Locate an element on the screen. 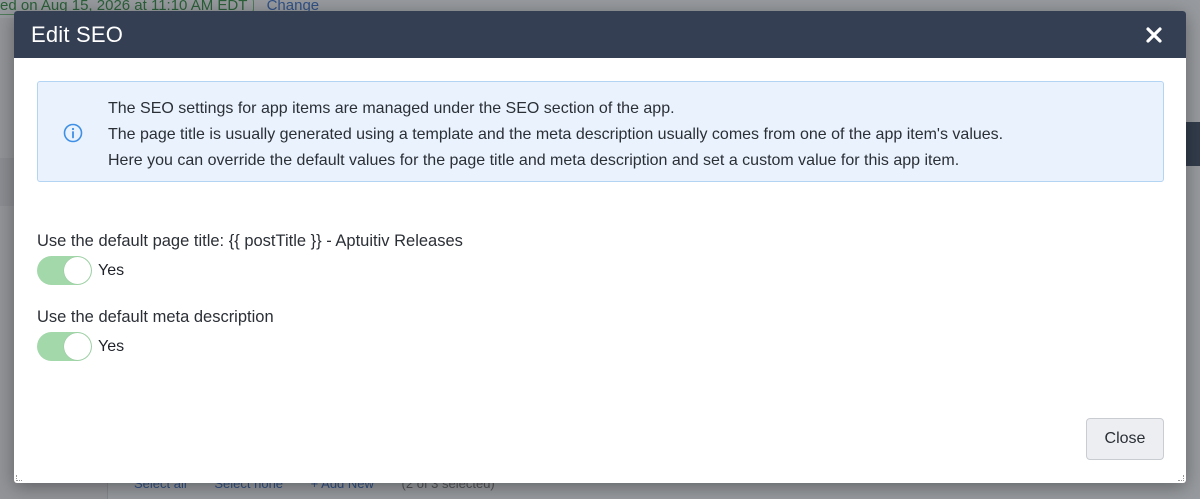 The height and width of the screenshot is (499, 1200). setting-default-meta-description: Use the default meta description Yes is located at coordinates (155, 334).